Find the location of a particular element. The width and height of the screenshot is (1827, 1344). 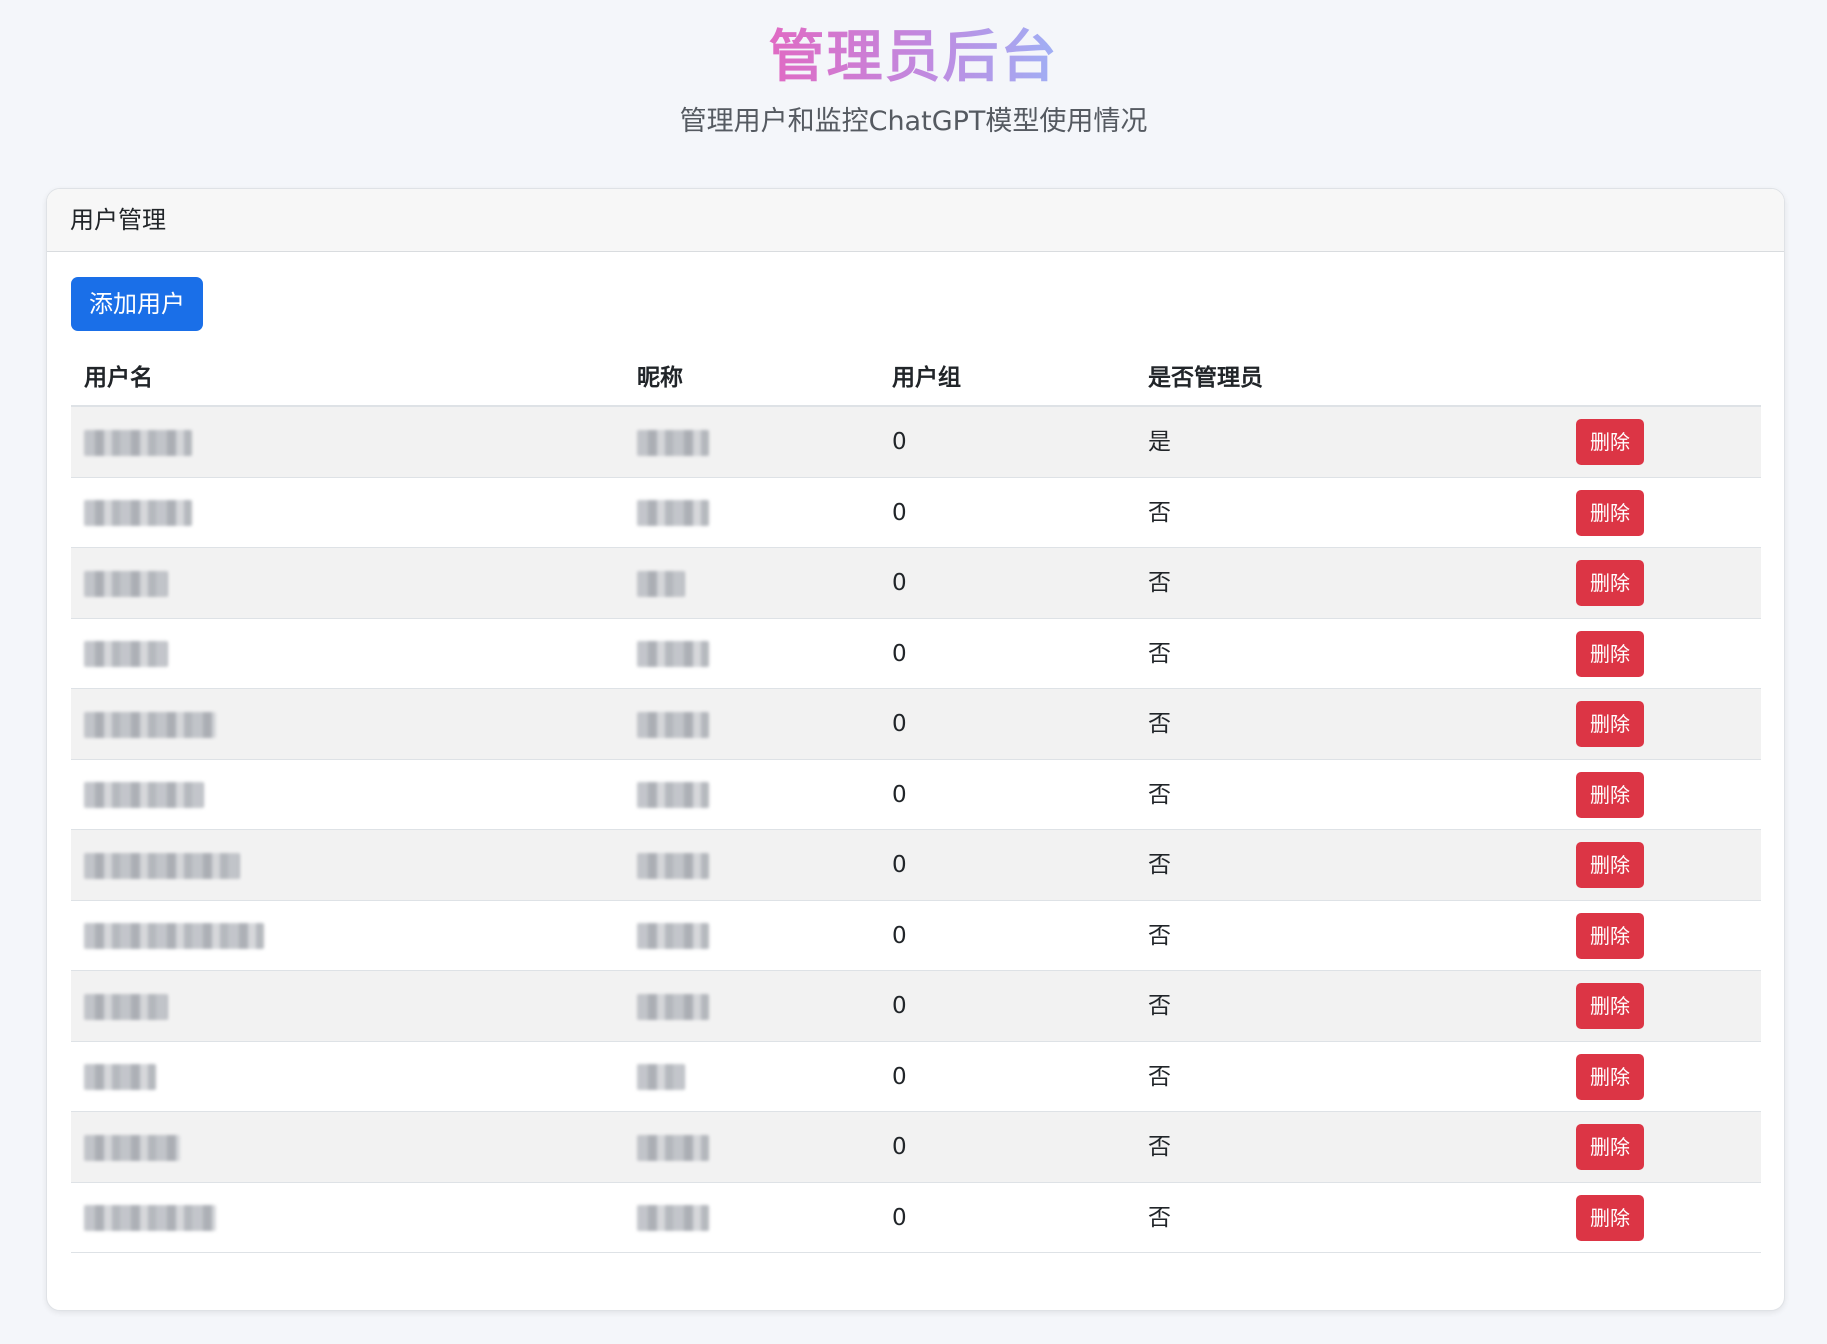

page-title-text: 管理员后台 is located at coordinates (913, 57).